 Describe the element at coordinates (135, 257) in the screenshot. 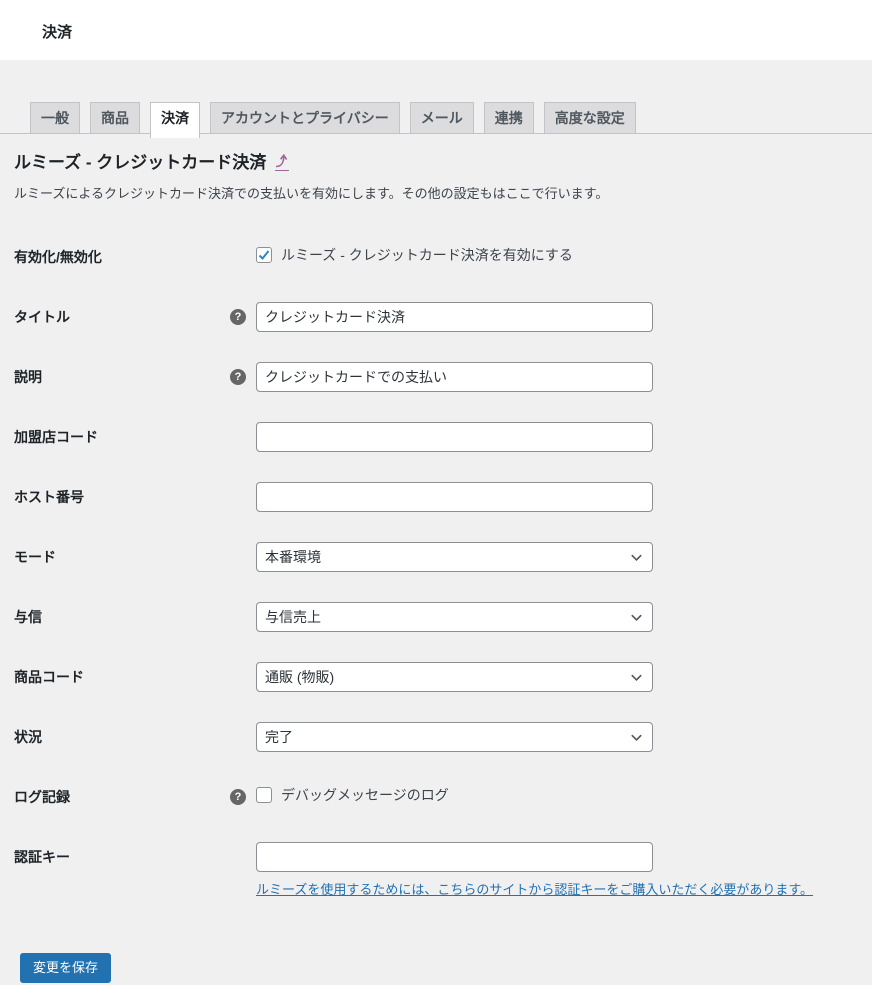

I see `field-label-cell: 有効化/無効化` at that location.